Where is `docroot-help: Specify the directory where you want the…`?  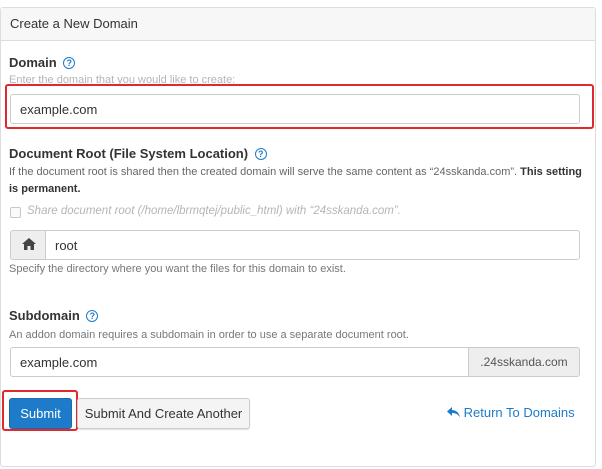
docroot-help: Specify the directory where you want the… is located at coordinates (177, 269).